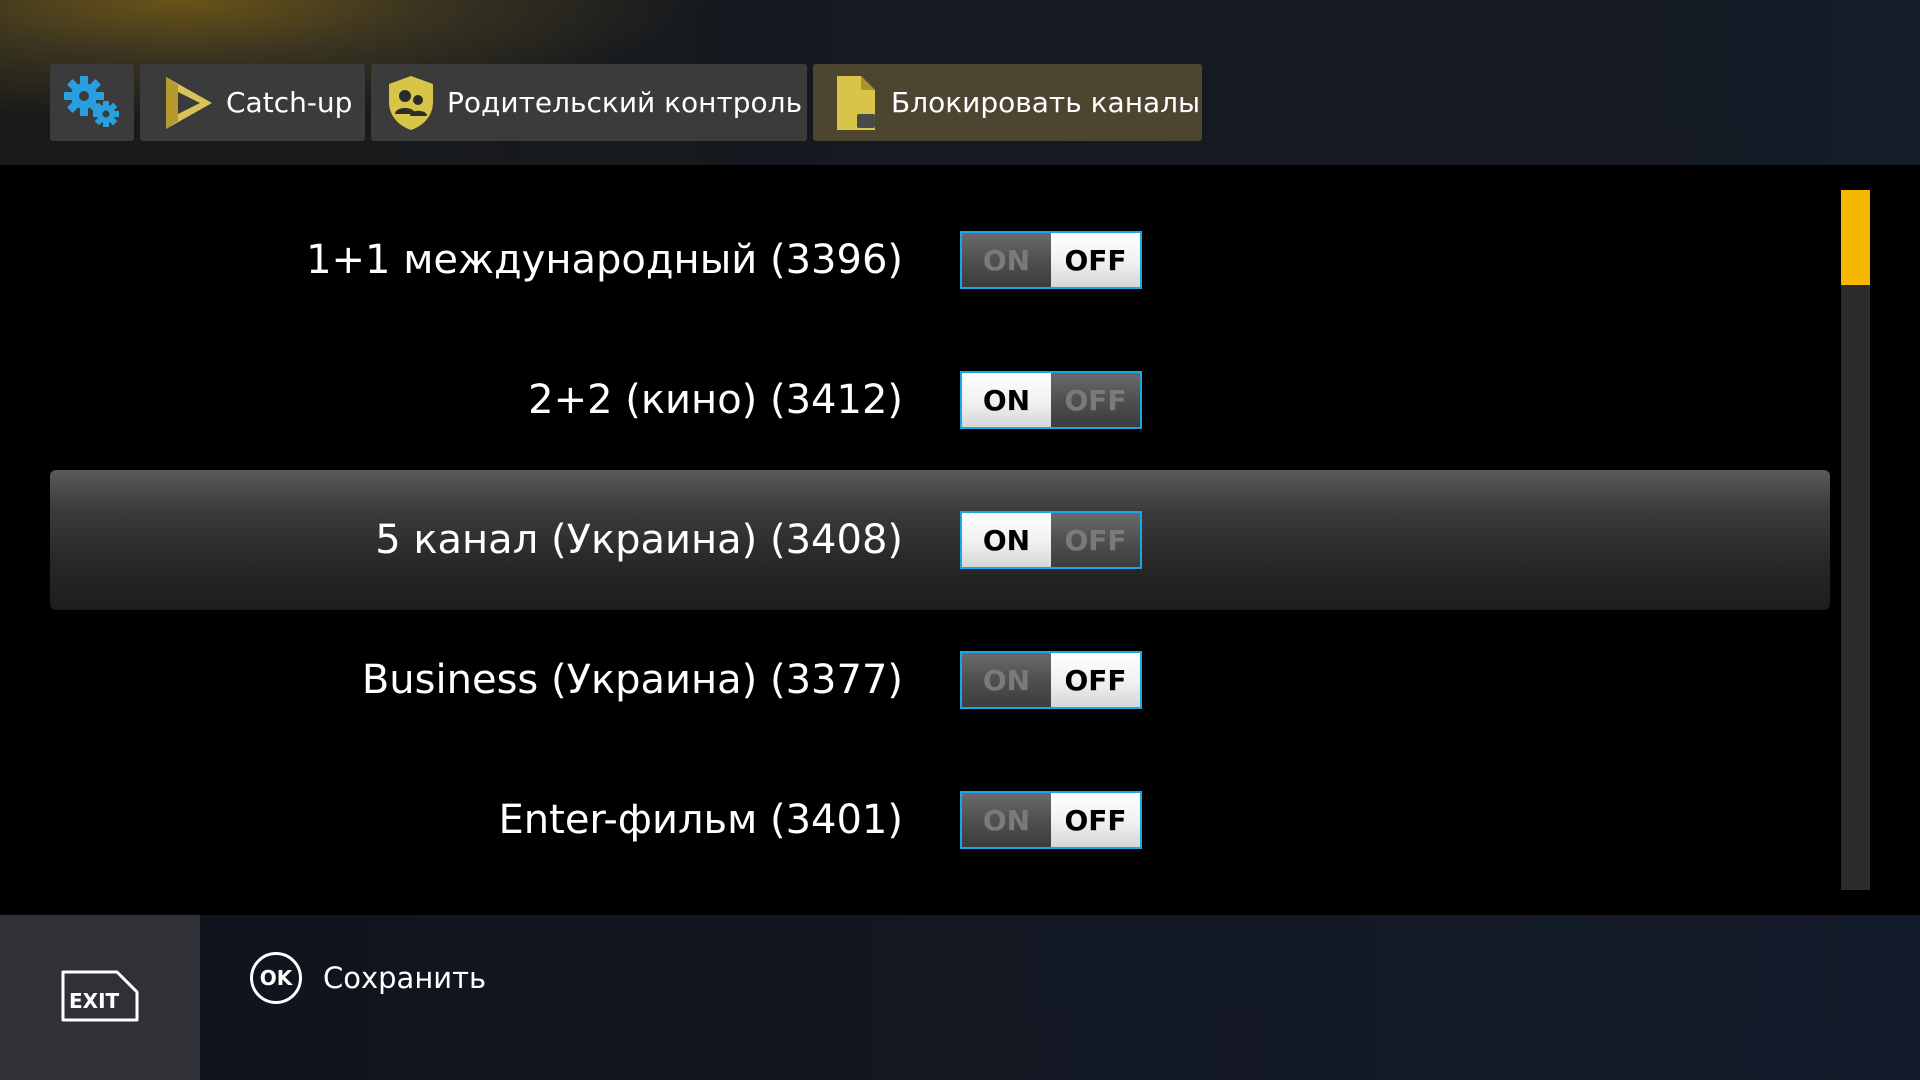 The height and width of the screenshot is (1080, 1920). I want to click on locked-document-icon, so click(857, 103).